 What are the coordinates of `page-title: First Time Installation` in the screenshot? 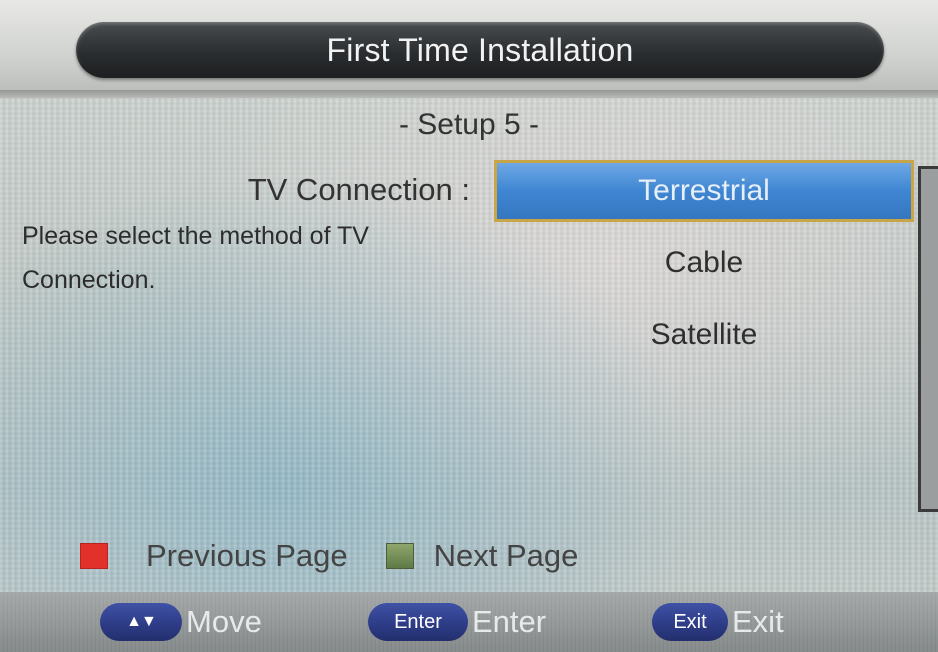 It's located at (480, 49).